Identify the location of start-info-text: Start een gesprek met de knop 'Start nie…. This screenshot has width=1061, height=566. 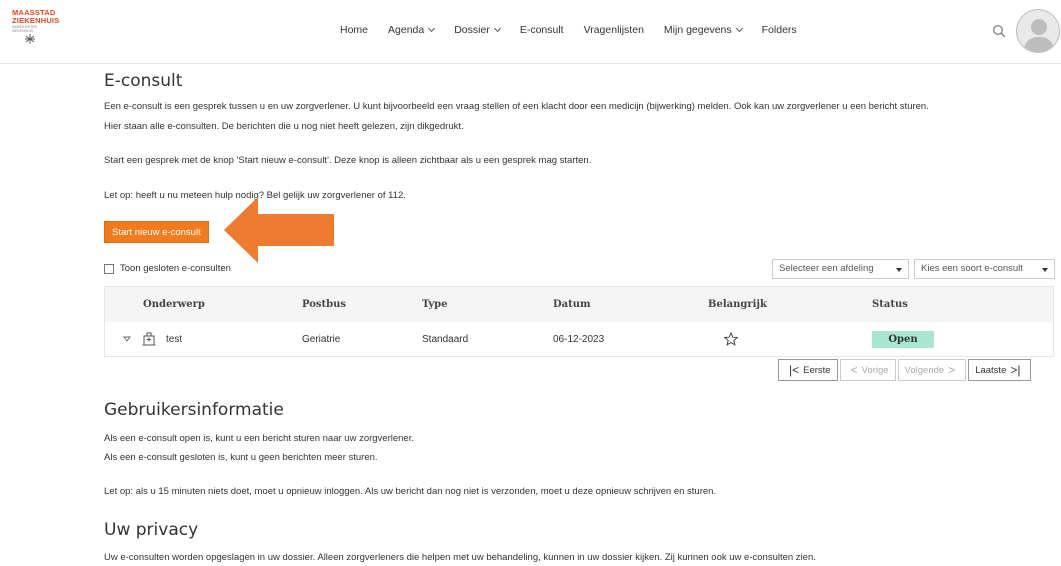
(348, 160).